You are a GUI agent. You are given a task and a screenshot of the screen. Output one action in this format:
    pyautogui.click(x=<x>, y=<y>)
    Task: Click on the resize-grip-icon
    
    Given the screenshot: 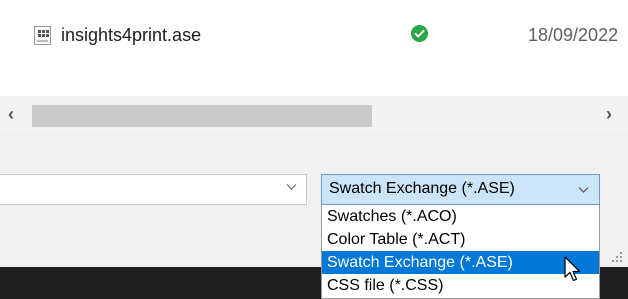 What is the action you would take?
    pyautogui.click(x=617, y=257)
    